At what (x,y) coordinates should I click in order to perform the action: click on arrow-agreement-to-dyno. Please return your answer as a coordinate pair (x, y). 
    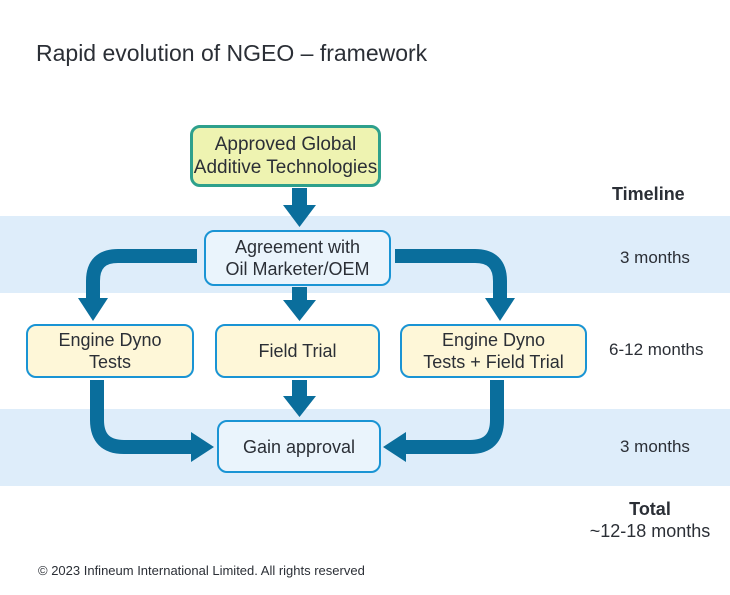
    Looking at the image, I should click on (141, 274).